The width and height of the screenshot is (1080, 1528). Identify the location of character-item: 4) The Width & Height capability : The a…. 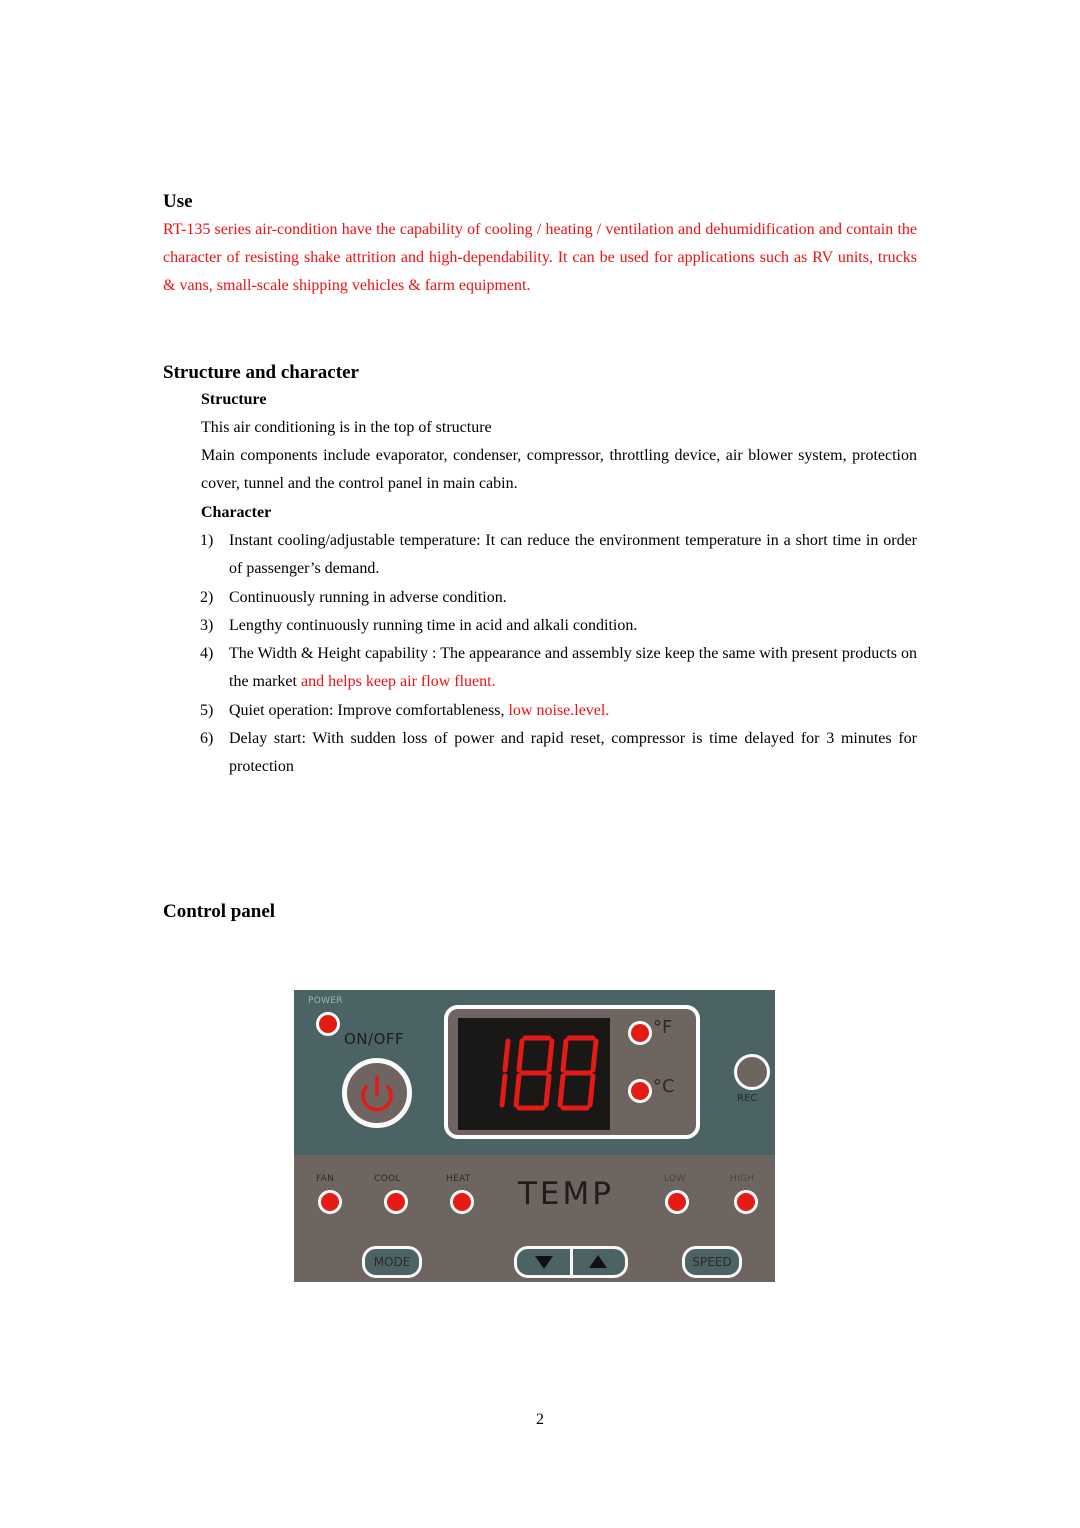
(558, 668).